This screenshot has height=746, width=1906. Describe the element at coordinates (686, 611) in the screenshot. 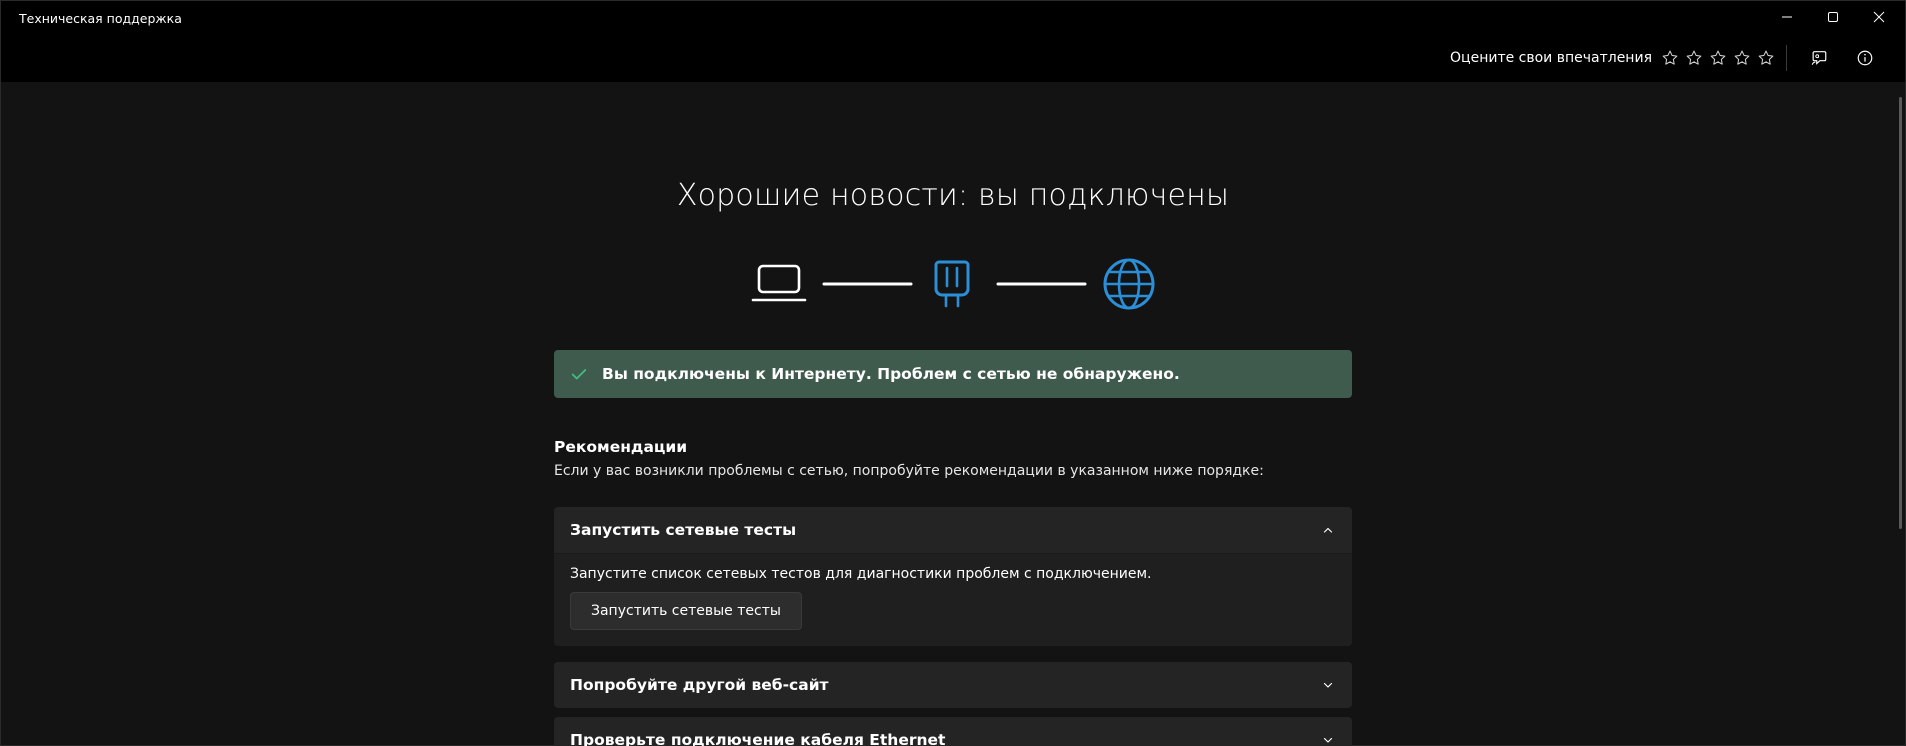

I see `run-network-tests-button: Запустить сетевые тесты` at that location.